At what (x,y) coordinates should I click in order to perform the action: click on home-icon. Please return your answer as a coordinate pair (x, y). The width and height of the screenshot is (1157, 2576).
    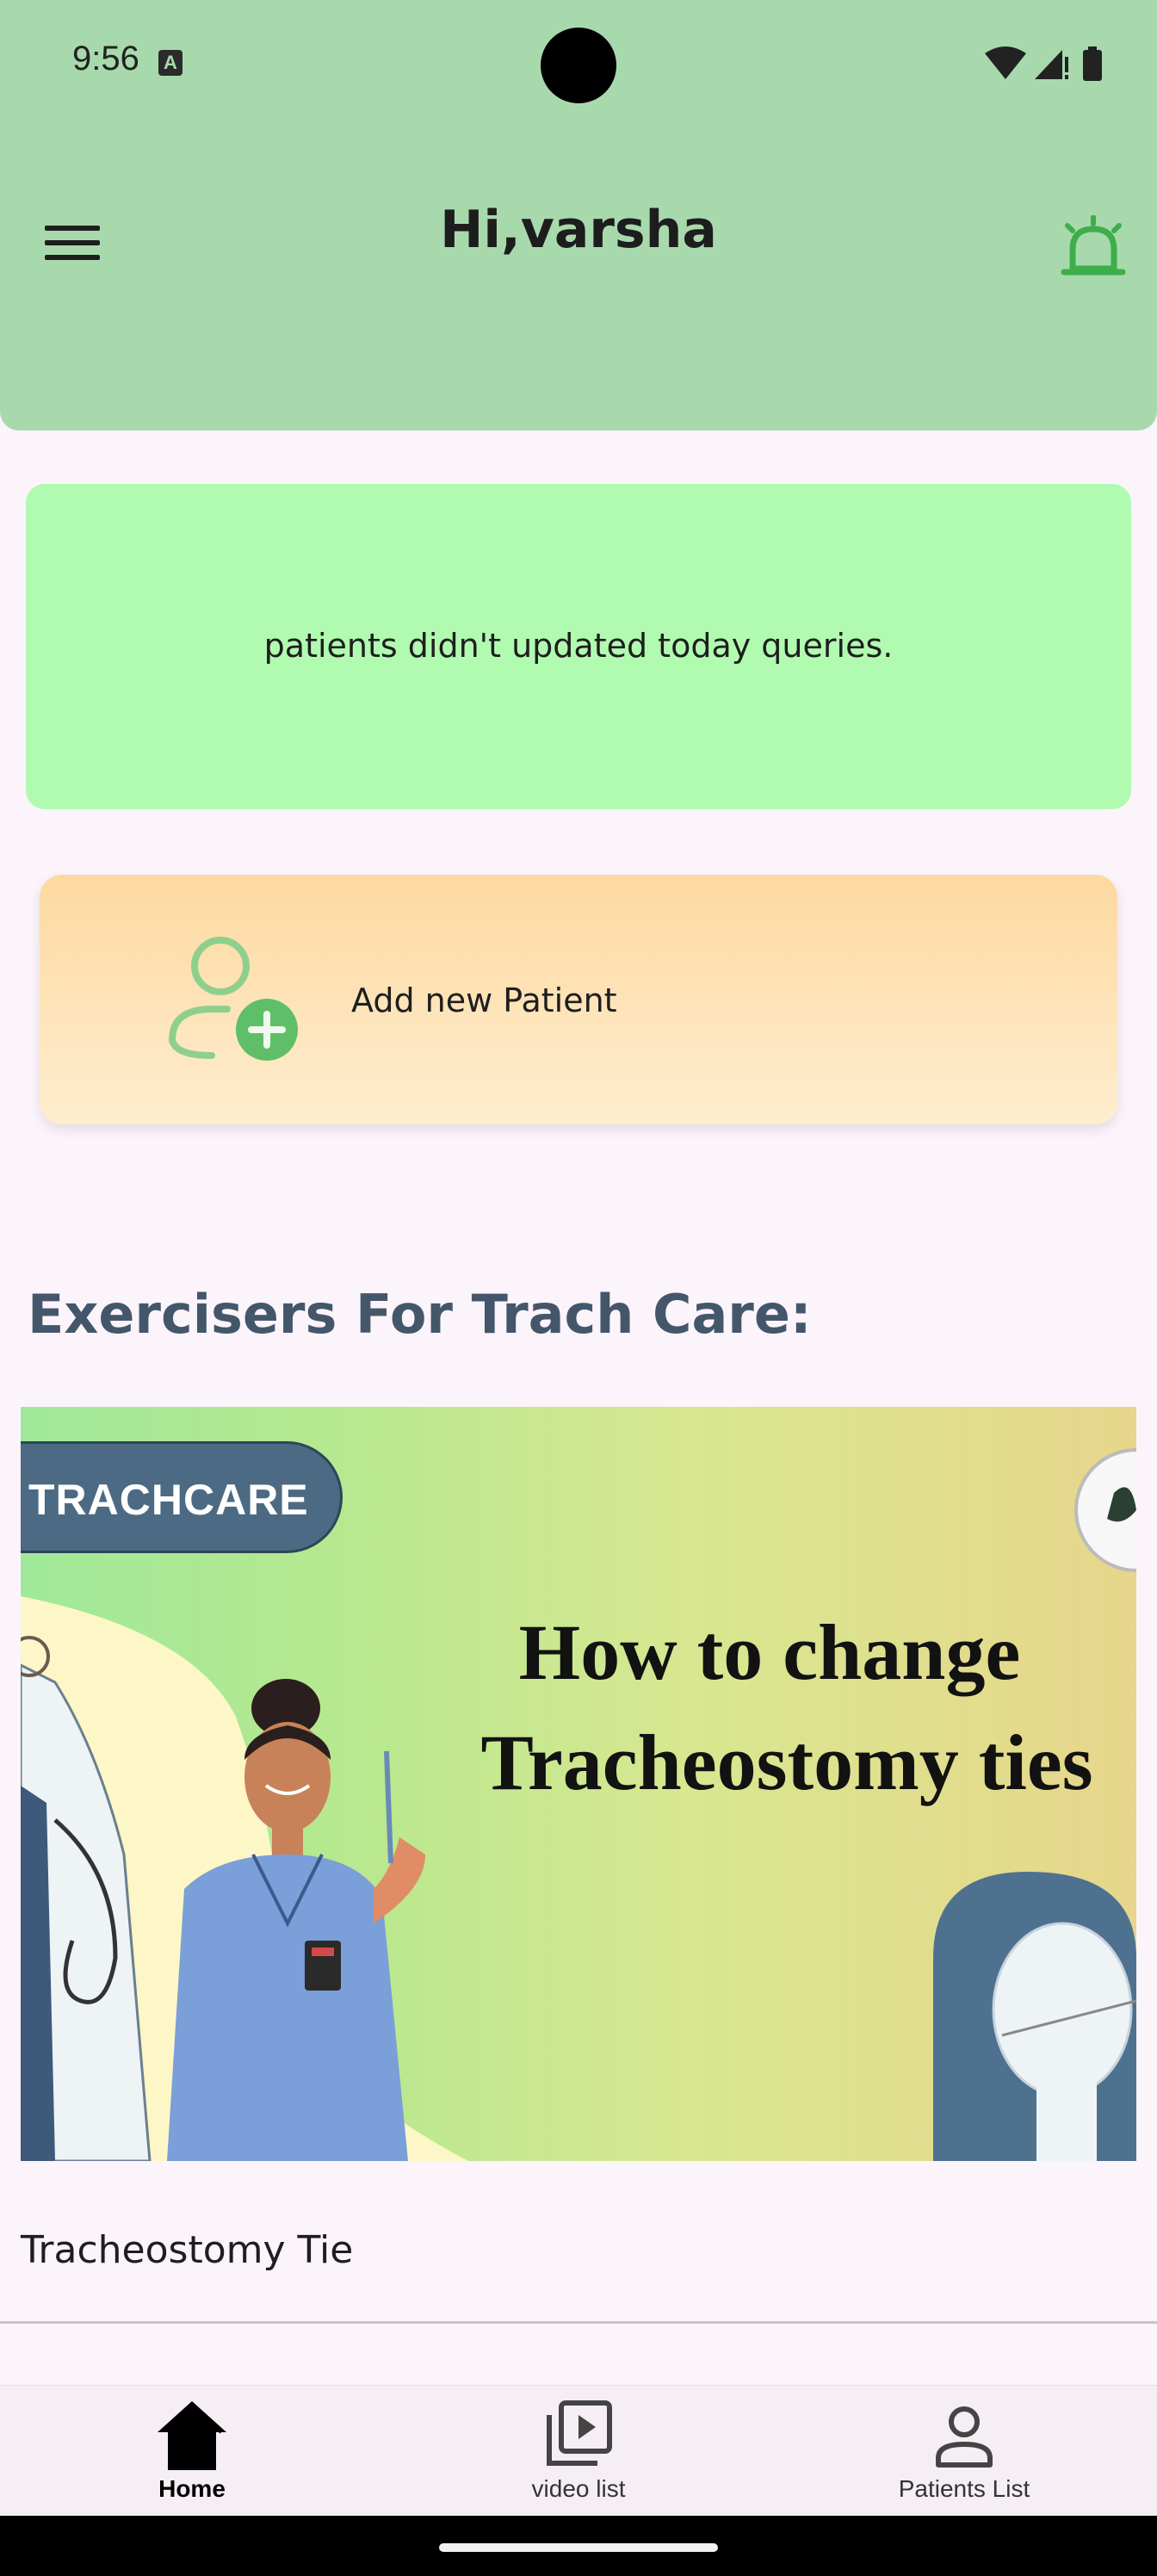
    Looking at the image, I should click on (192, 2435).